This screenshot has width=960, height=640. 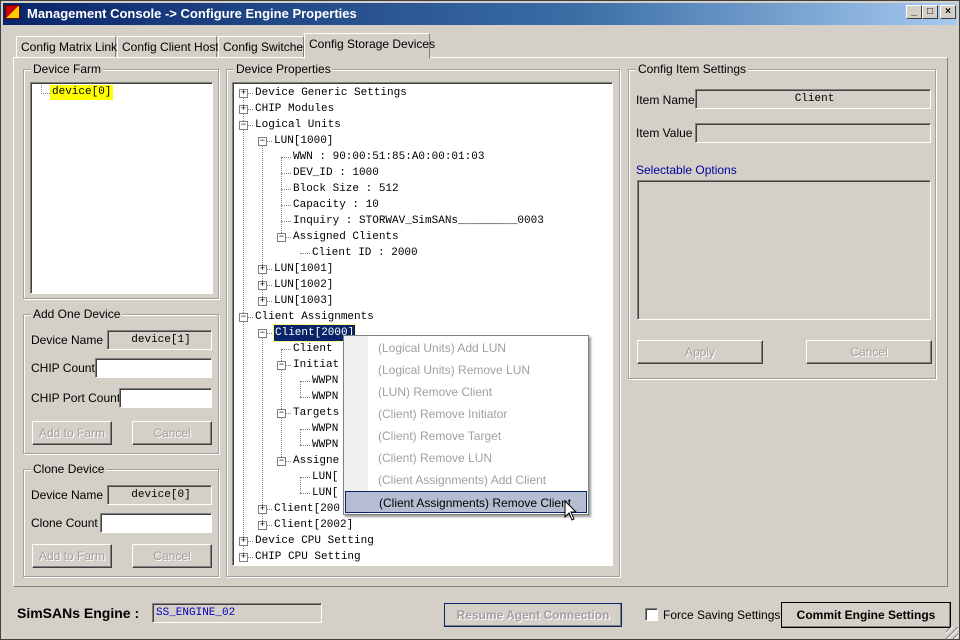 I want to click on chip-count-label: CHIP Count, so click(x=63, y=368).